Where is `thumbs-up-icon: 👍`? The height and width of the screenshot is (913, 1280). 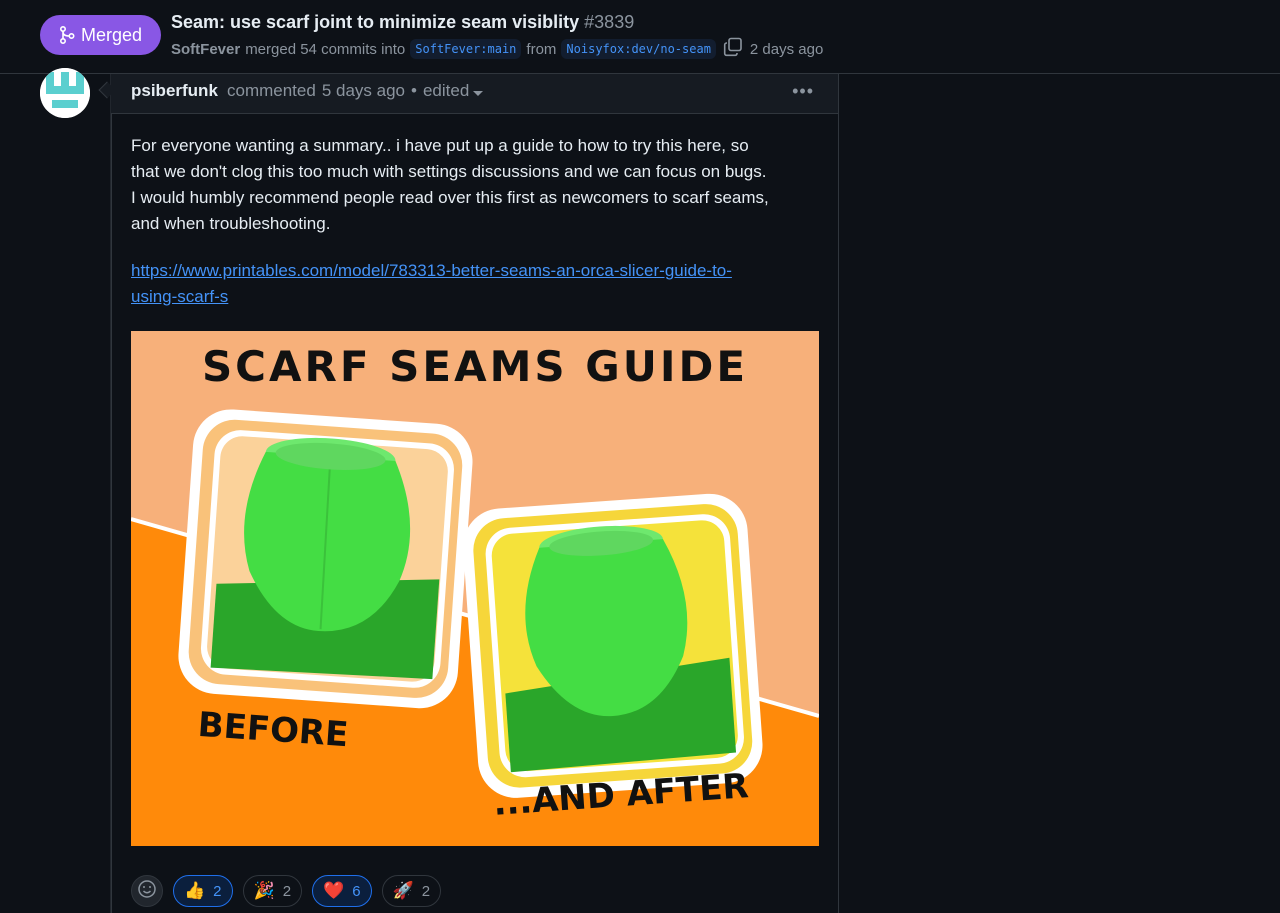
thumbs-up-icon: 👍 is located at coordinates (195, 890).